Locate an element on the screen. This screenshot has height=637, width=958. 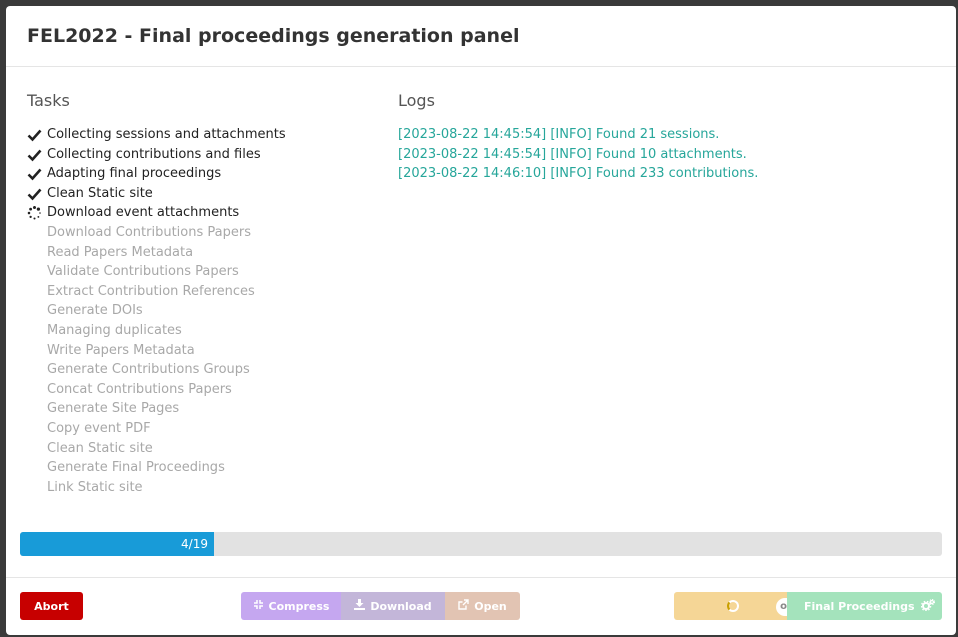
task-item: Download event attachments is located at coordinates (156, 213).